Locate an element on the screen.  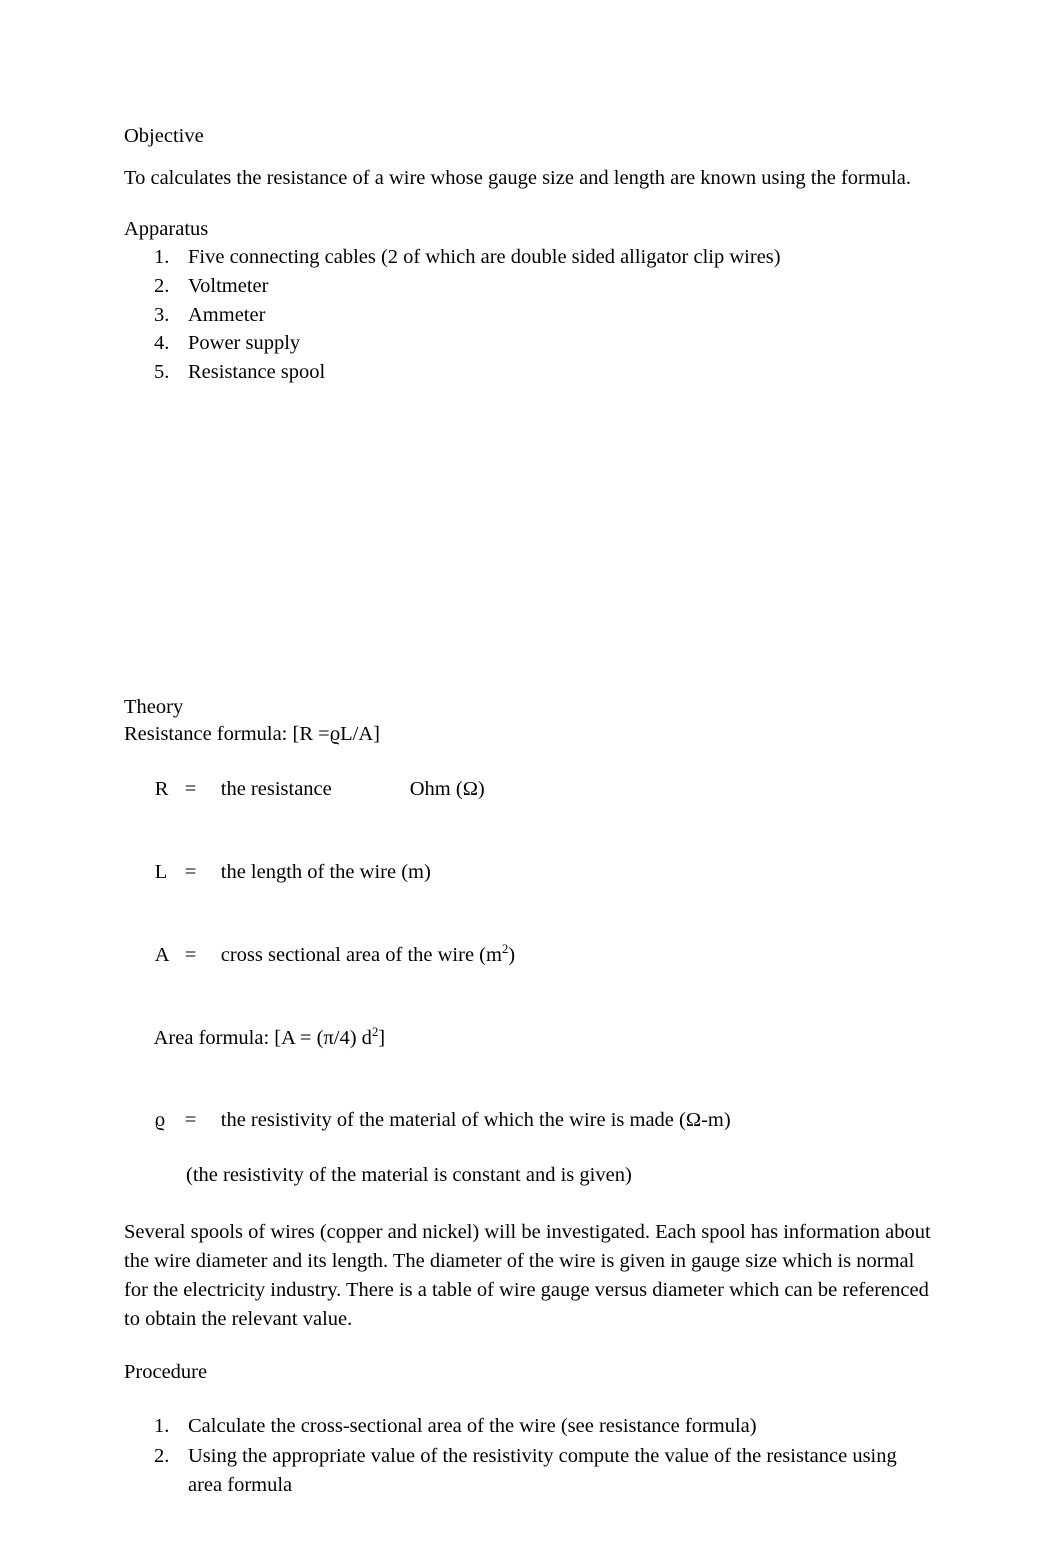
definition-length: L = the length of the wire (m) is located at coordinates (529, 872).